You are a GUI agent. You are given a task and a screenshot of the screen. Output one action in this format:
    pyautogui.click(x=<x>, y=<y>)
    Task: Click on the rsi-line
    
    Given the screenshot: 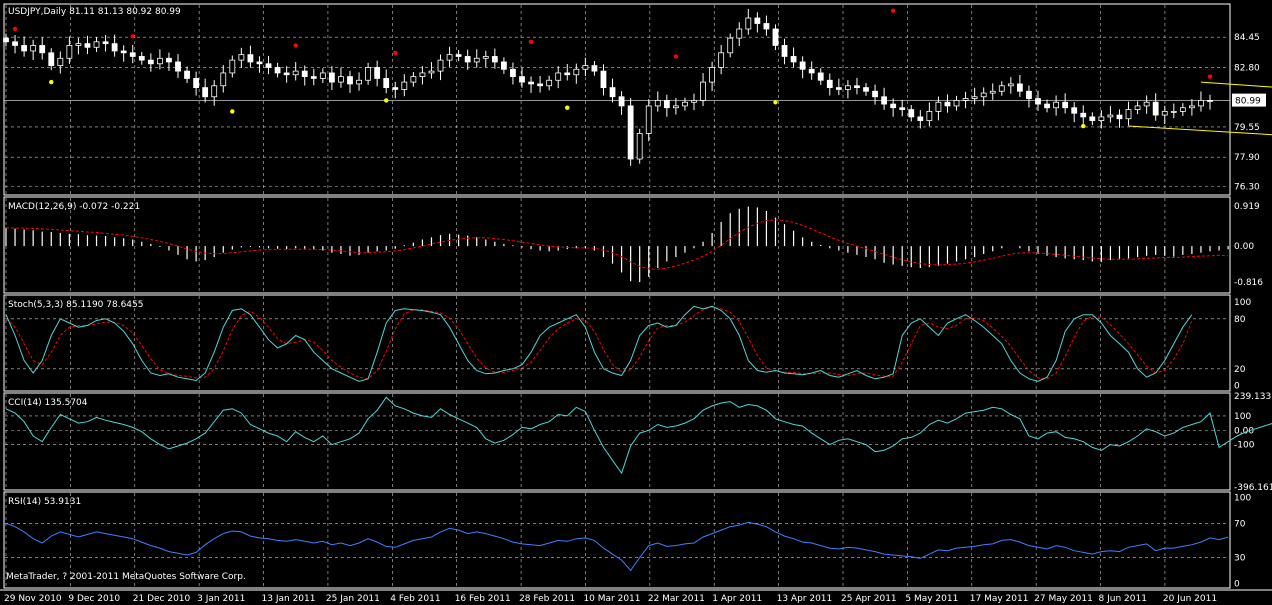 What is the action you would take?
    pyautogui.click(x=617, y=546)
    